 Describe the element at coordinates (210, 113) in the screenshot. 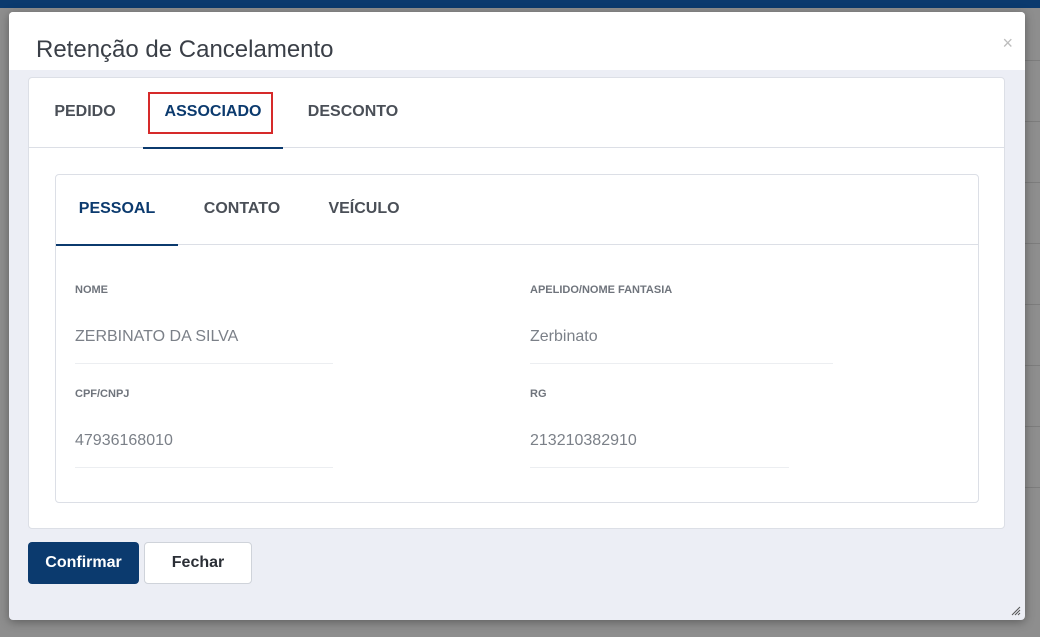

I see `highlight-box` at that location.